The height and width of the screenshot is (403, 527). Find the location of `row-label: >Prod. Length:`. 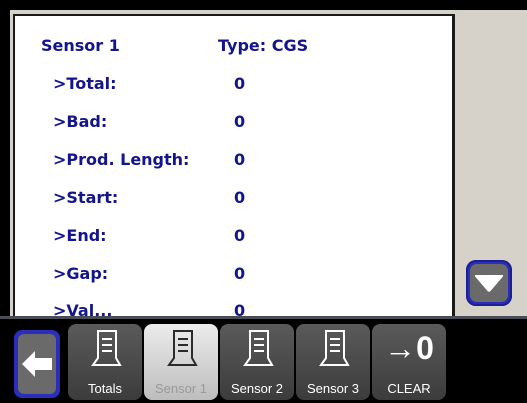

row-label: >Prod. Length: is located at coordinates (121, 159).